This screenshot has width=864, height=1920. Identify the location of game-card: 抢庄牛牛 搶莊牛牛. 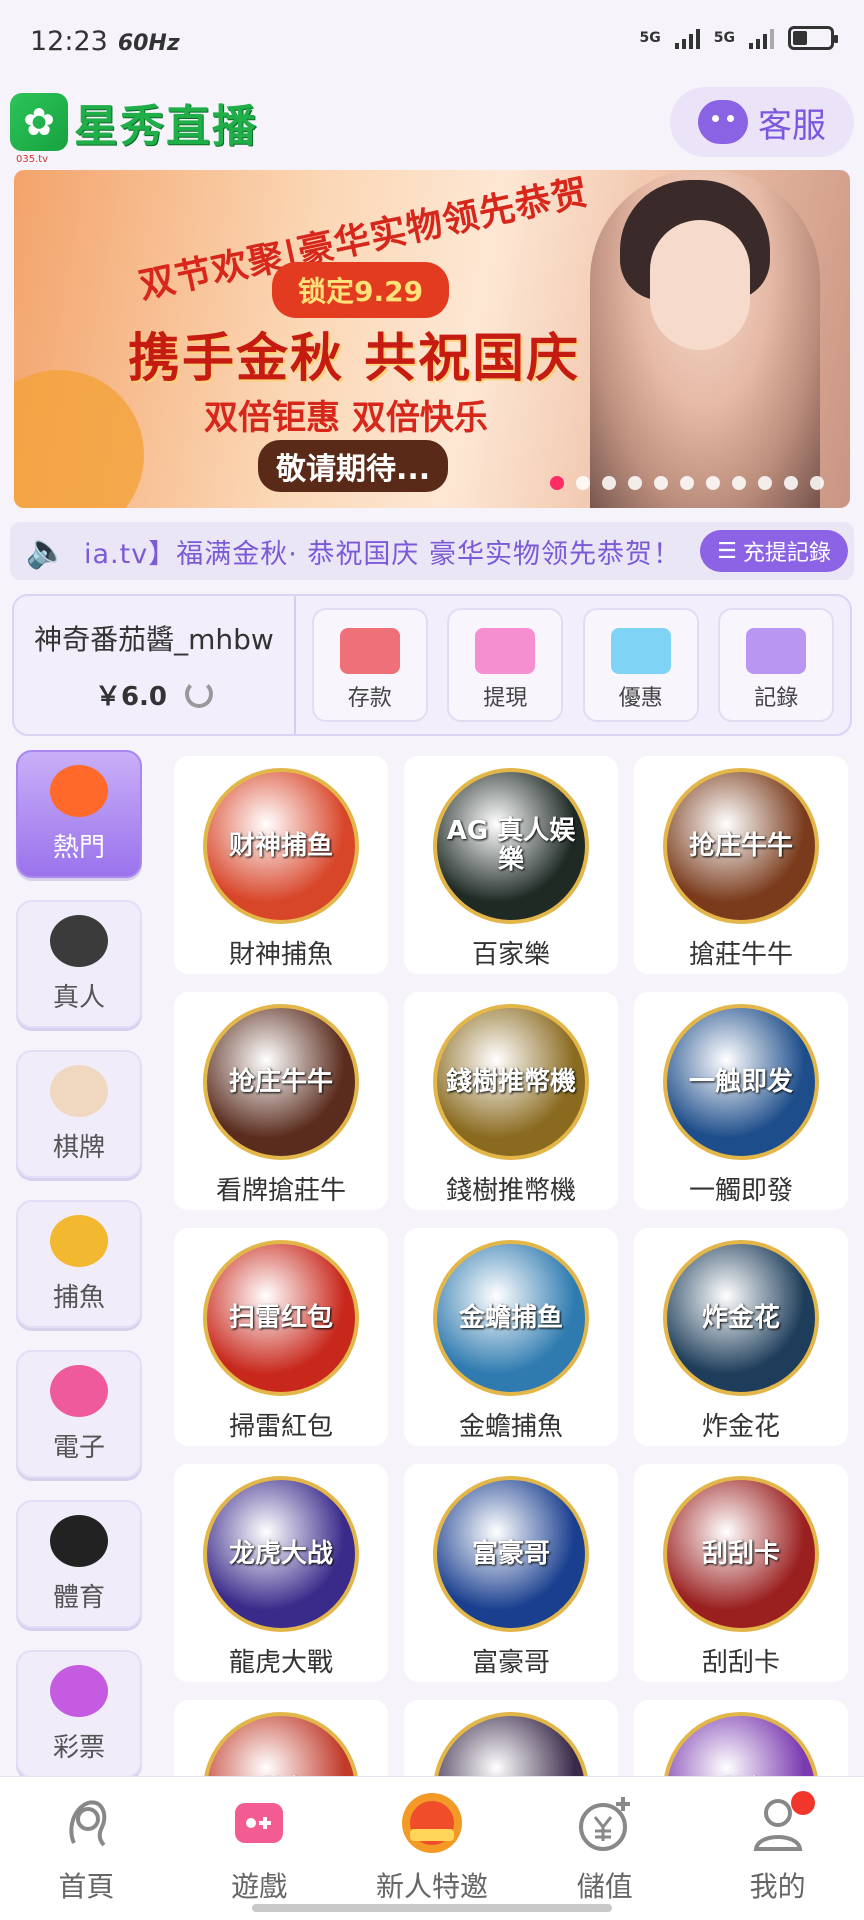
(741, 865).